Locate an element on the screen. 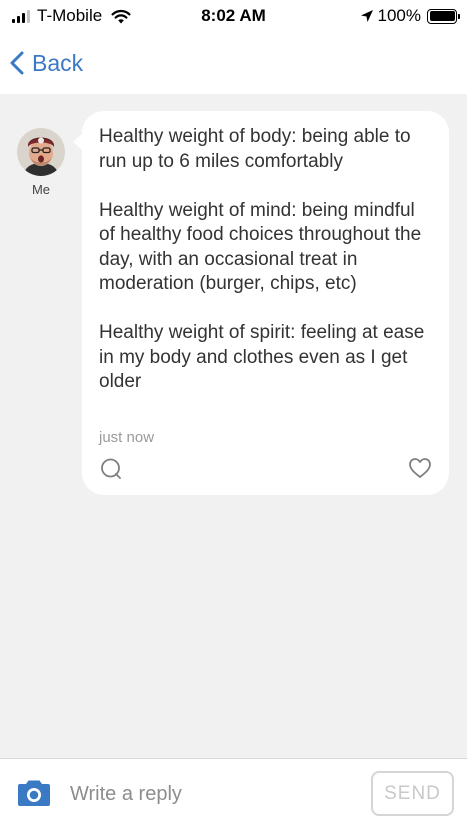 This screenshot has height=829, width=467. status-bar: T-Mobile 8:02 AM 100% is located at coordinates (233, 17).